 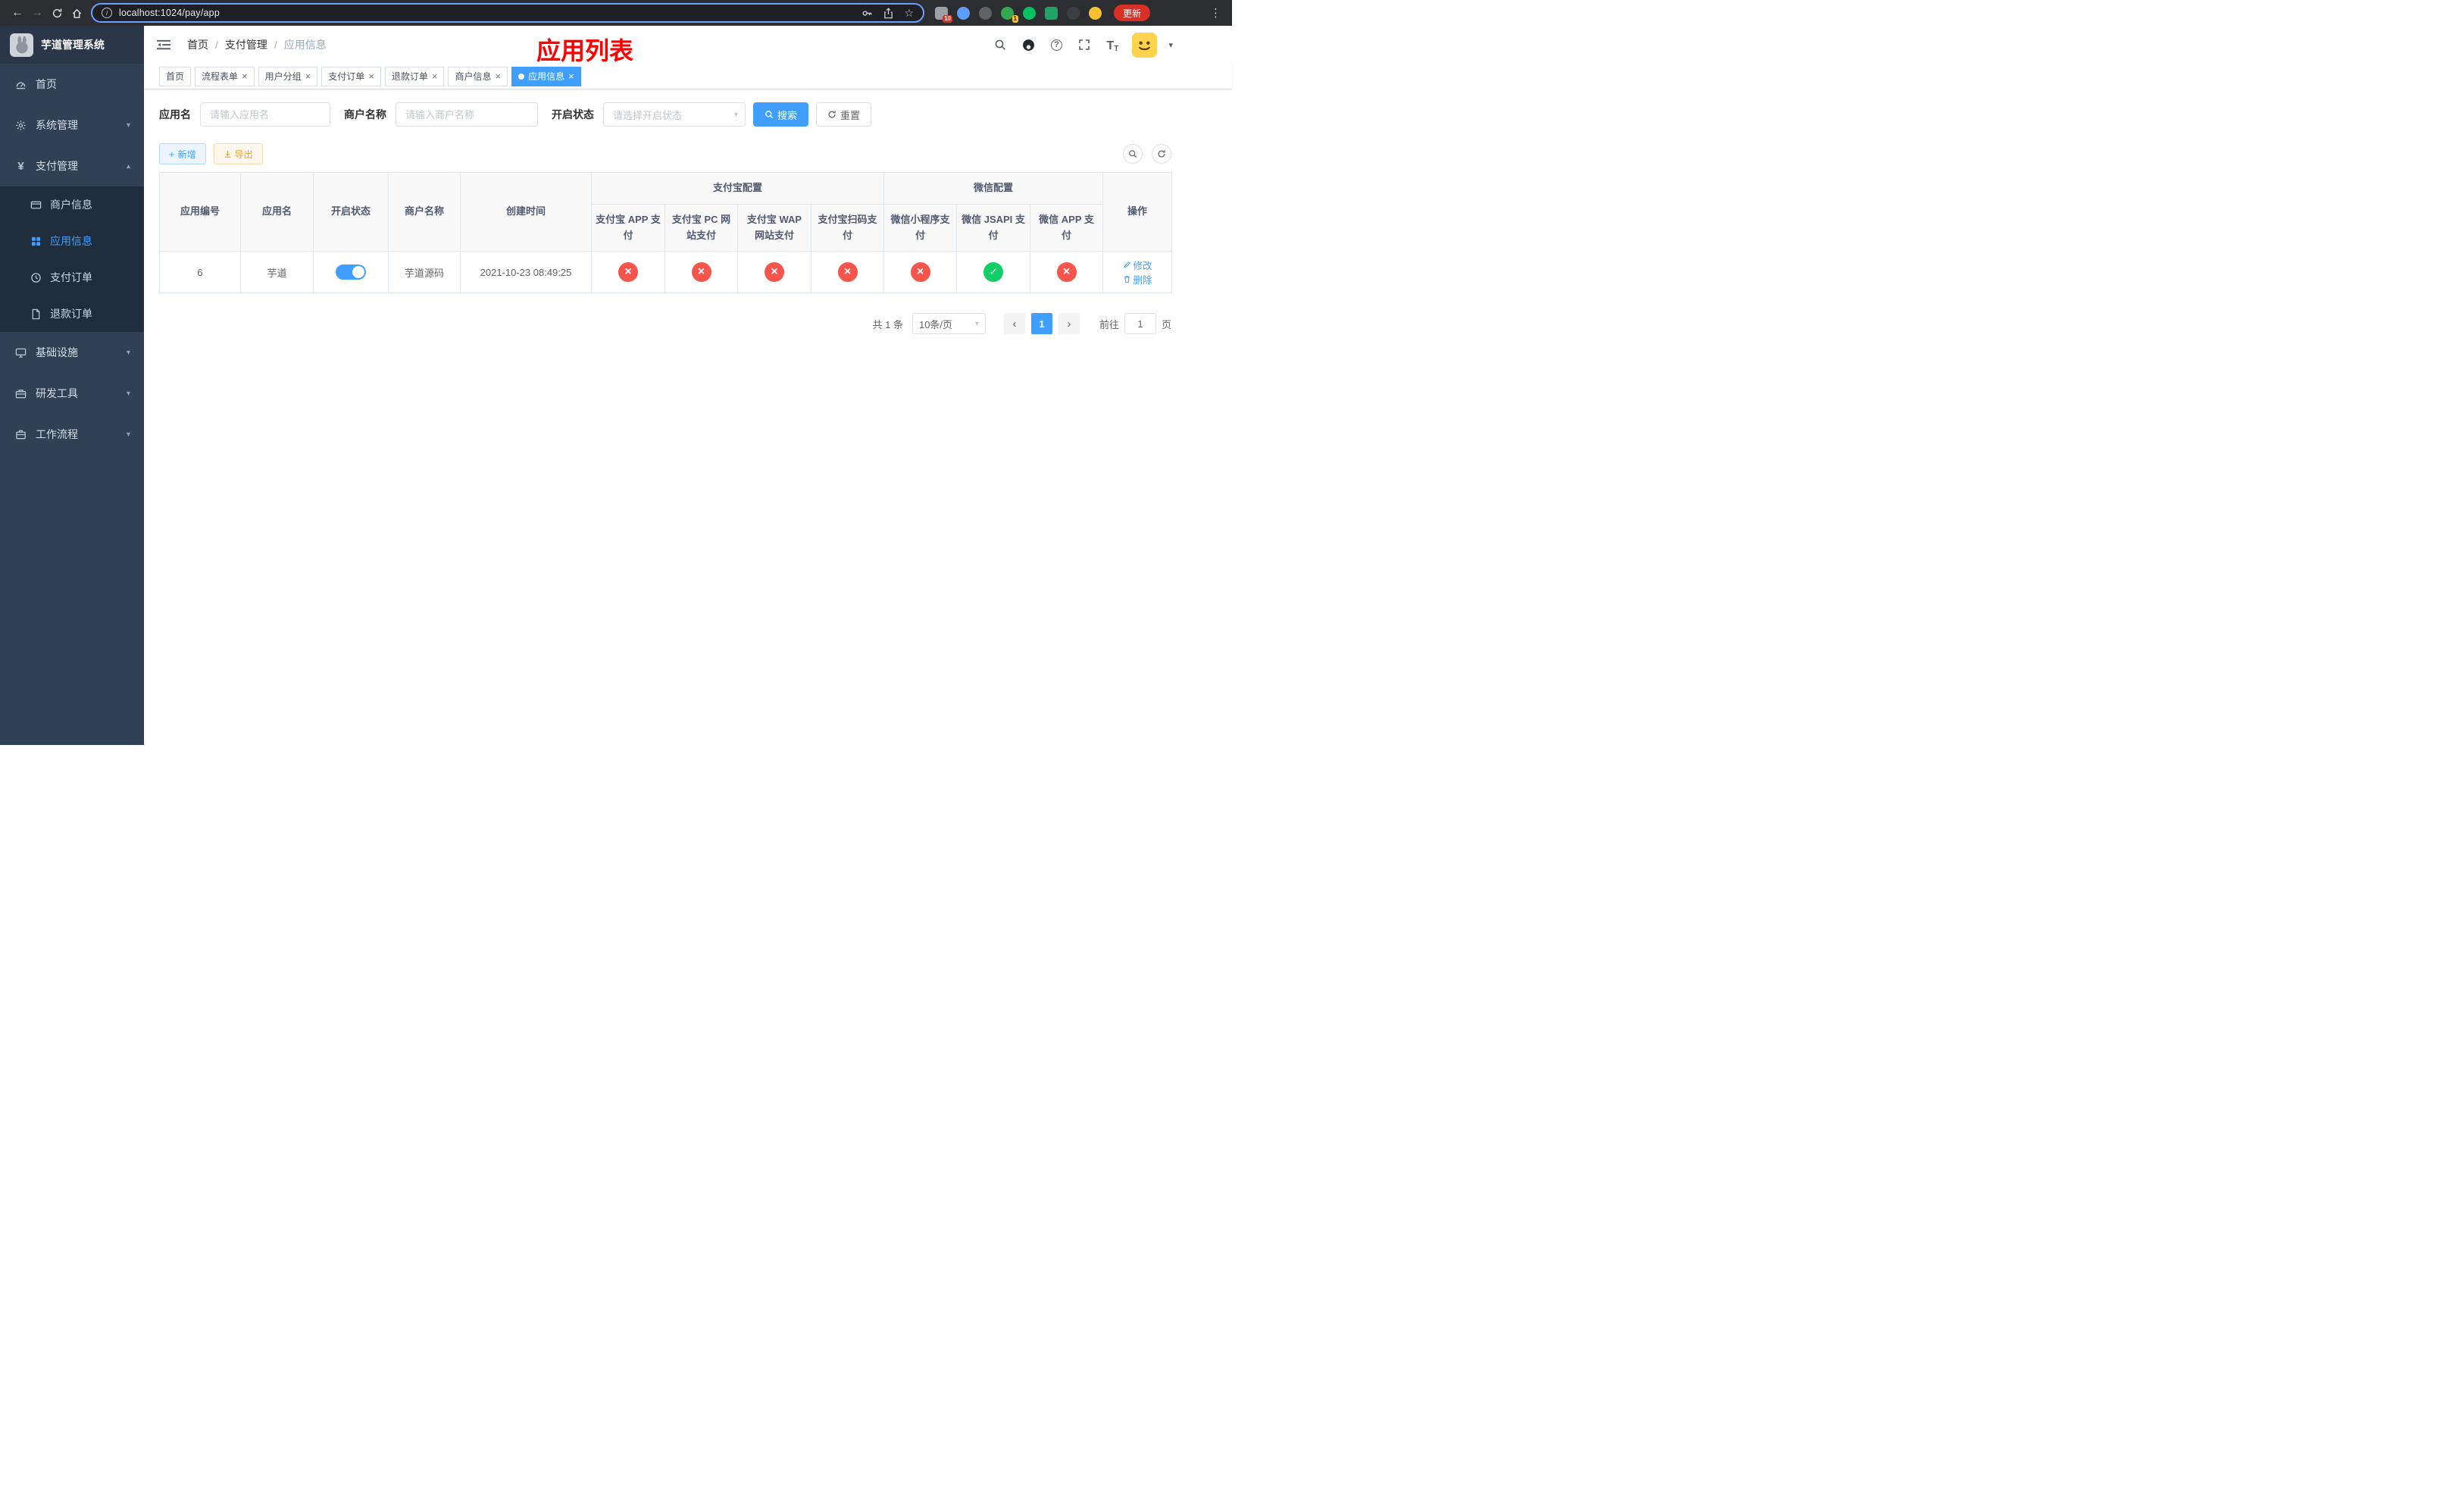 What do you see at coordinates (1137, 265) in the screenshot?
I see `edit-link: 修改` at bounding box center [1137, 265].